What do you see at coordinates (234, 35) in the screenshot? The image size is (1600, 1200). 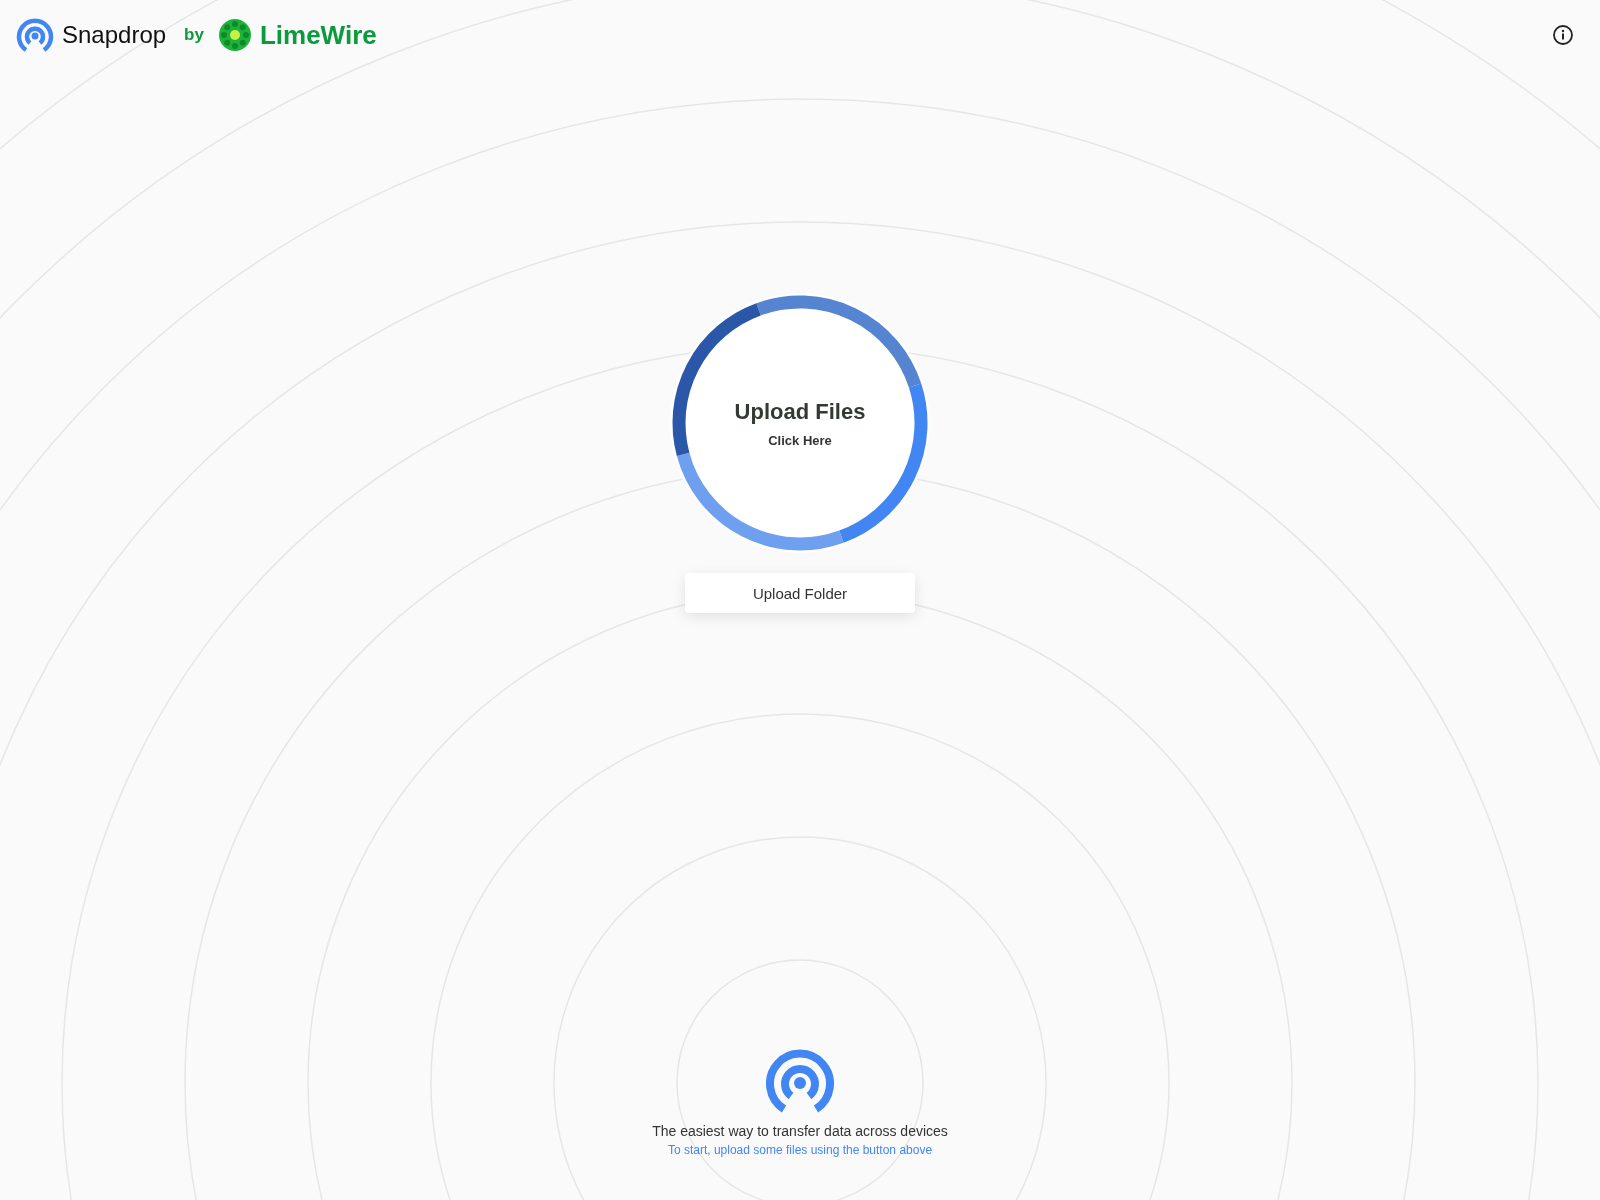 I see `lime-flower-icon` at bounding box center [234, 35].